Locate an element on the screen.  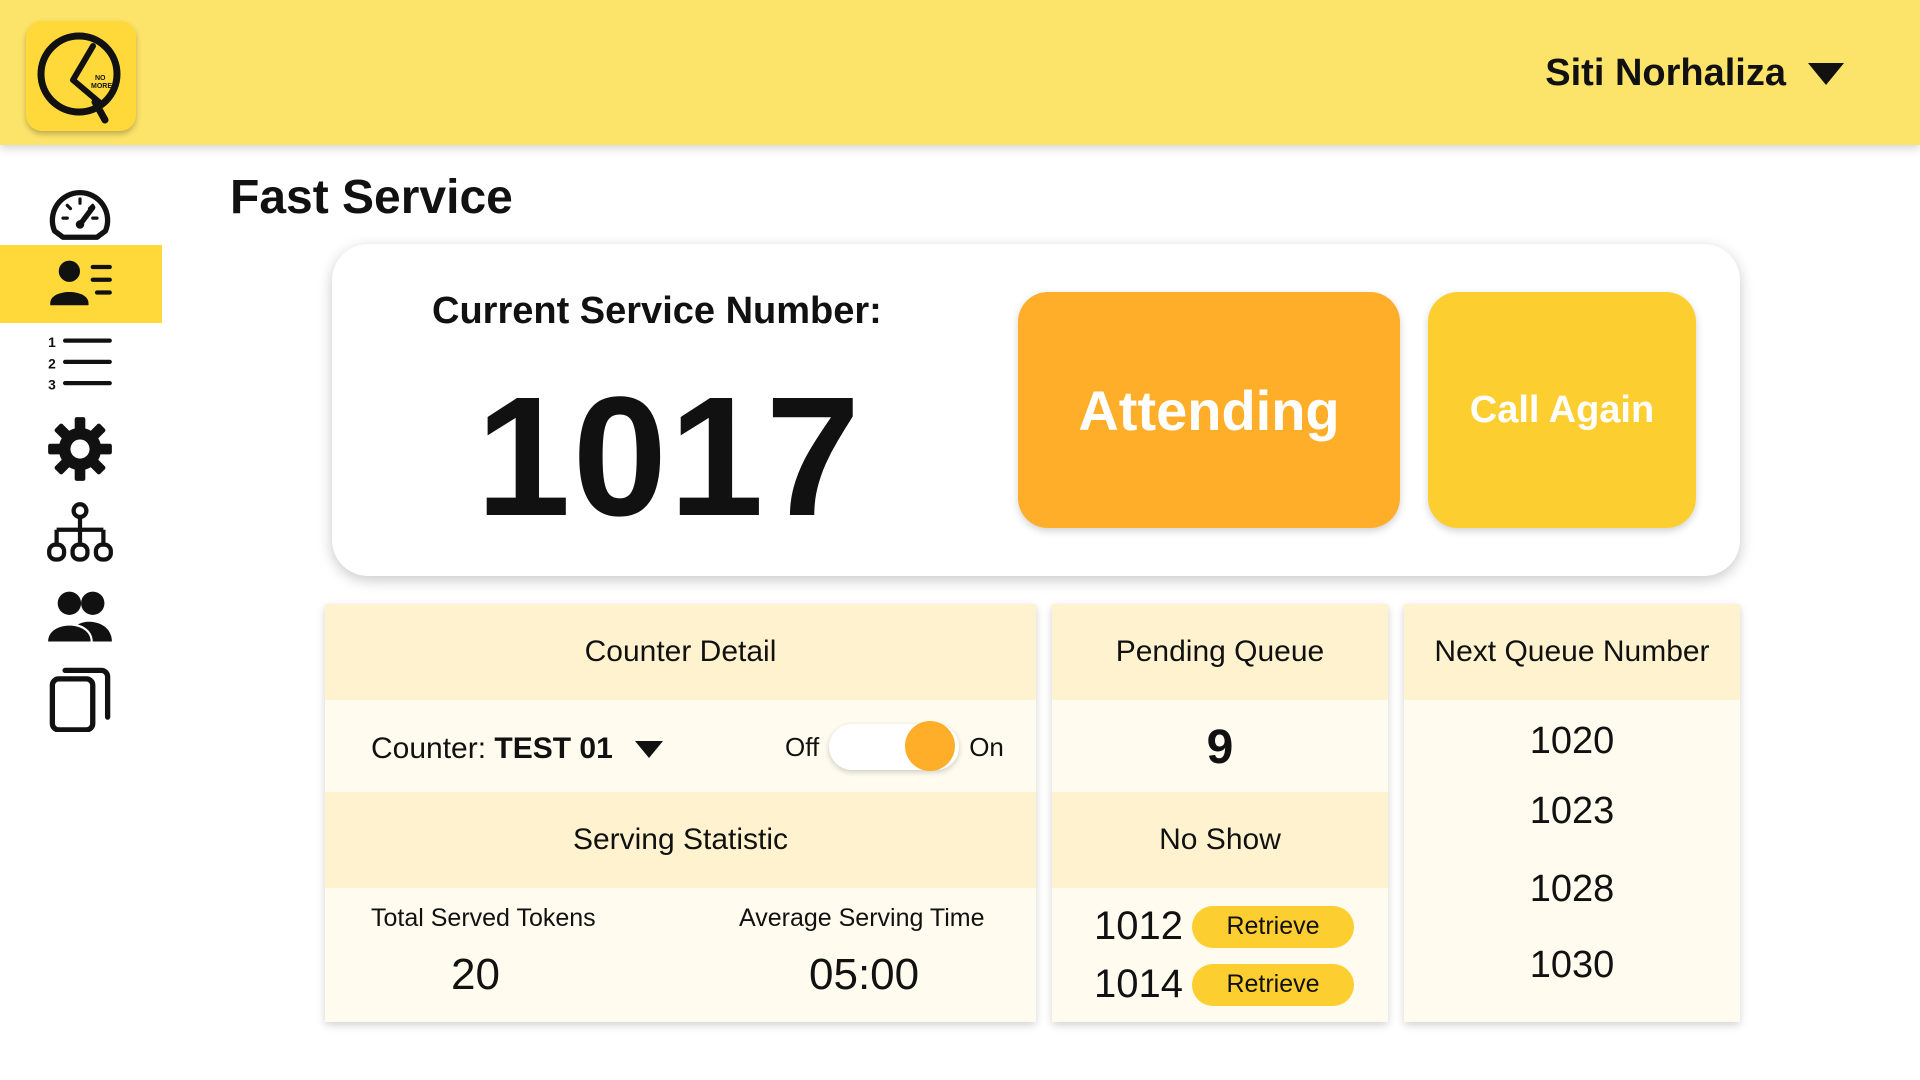
page-title: Fast Service is located at coordinates (371, 197).